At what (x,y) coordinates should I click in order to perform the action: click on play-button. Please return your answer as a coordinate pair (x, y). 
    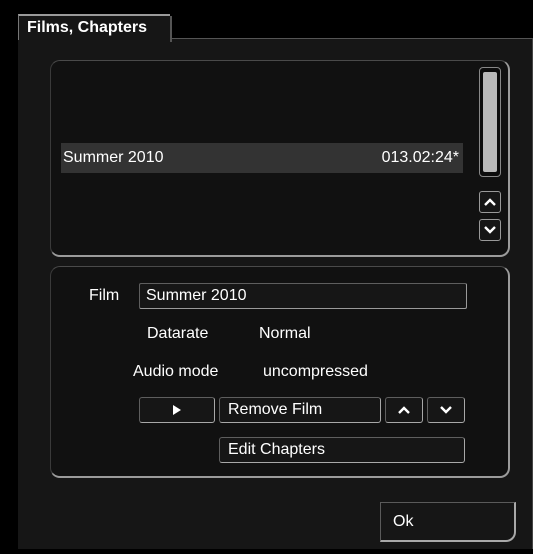
    Looking at the image, I should click on (177, 410).